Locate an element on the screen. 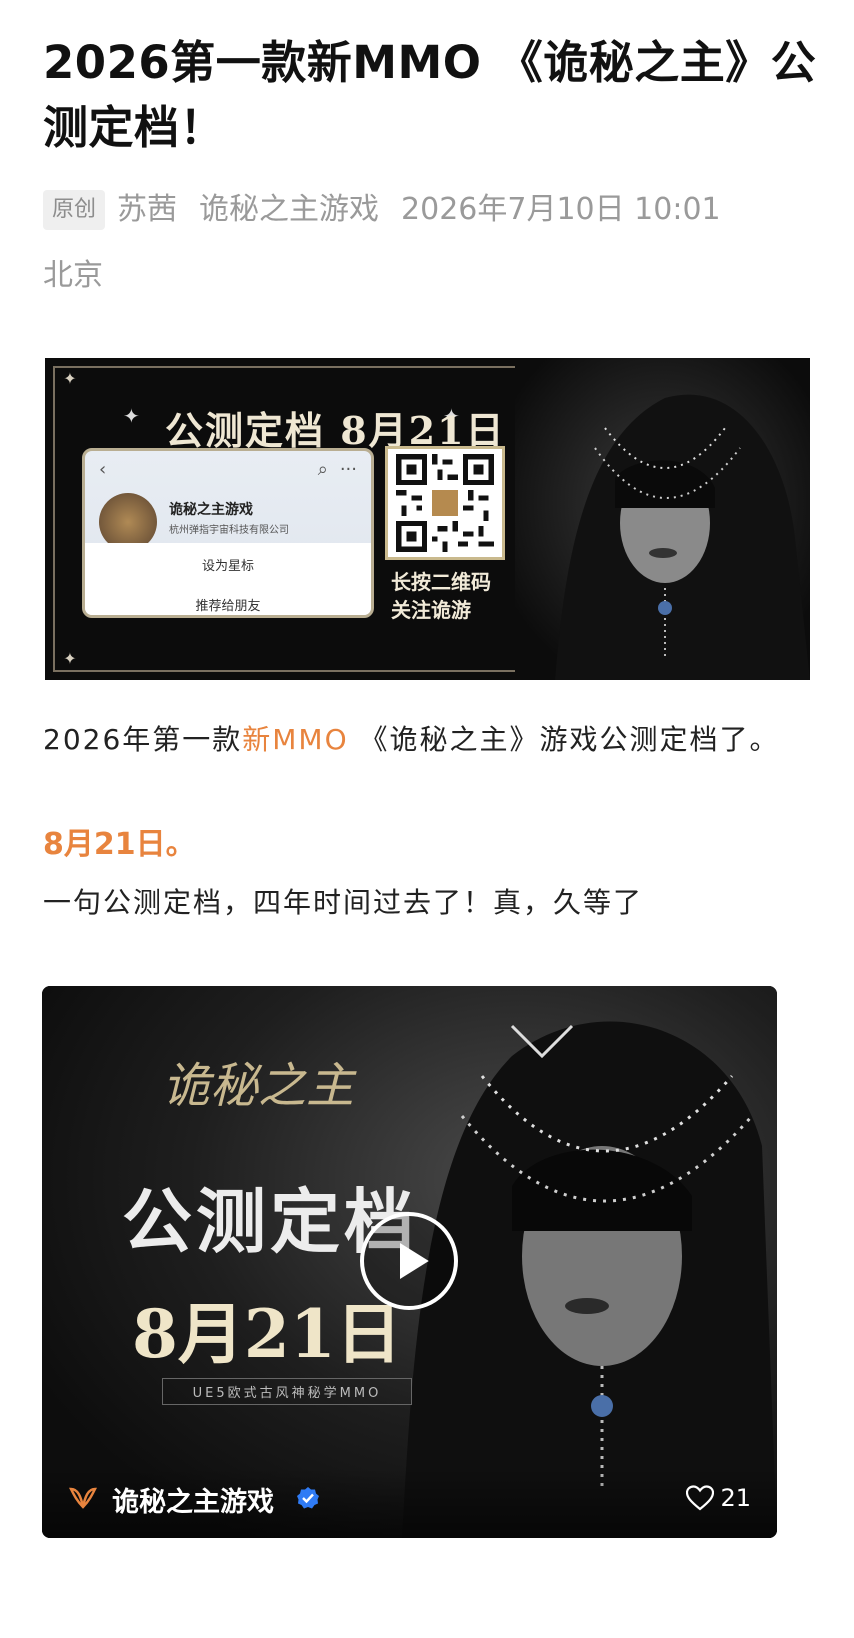 The height and width of the screenshot is (1638, 854). card-nav: ‹ ··· ⌕ is located at coordinates (228, 469).